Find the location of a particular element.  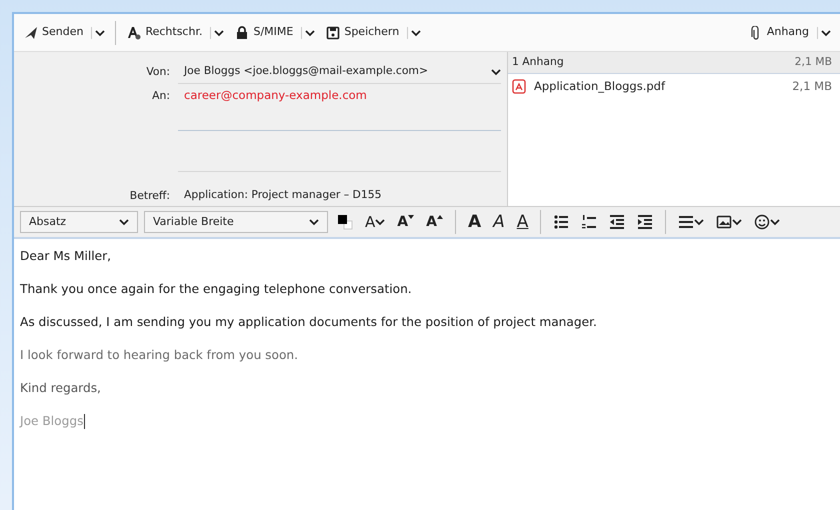

up-triangle-icon is located at coordinates (439, 217).